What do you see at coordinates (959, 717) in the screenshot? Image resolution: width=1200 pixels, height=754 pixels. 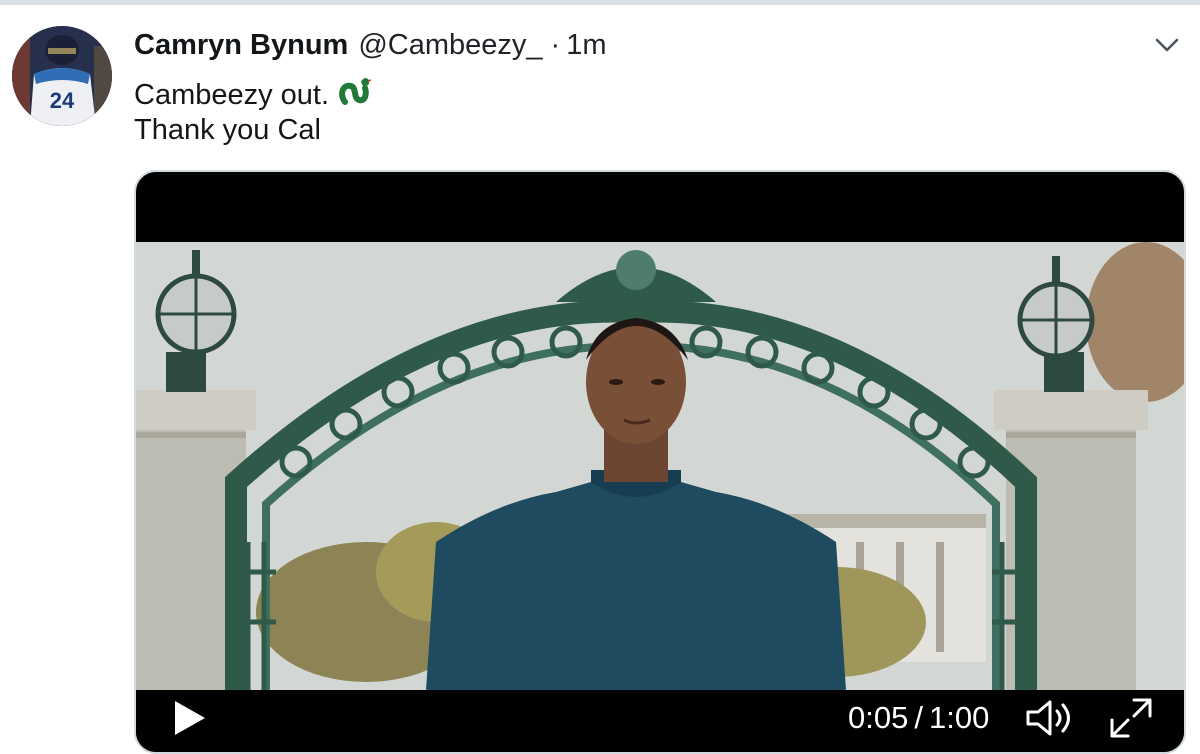 I see `video-duration: 1:00` at bounding box center [959, 717].